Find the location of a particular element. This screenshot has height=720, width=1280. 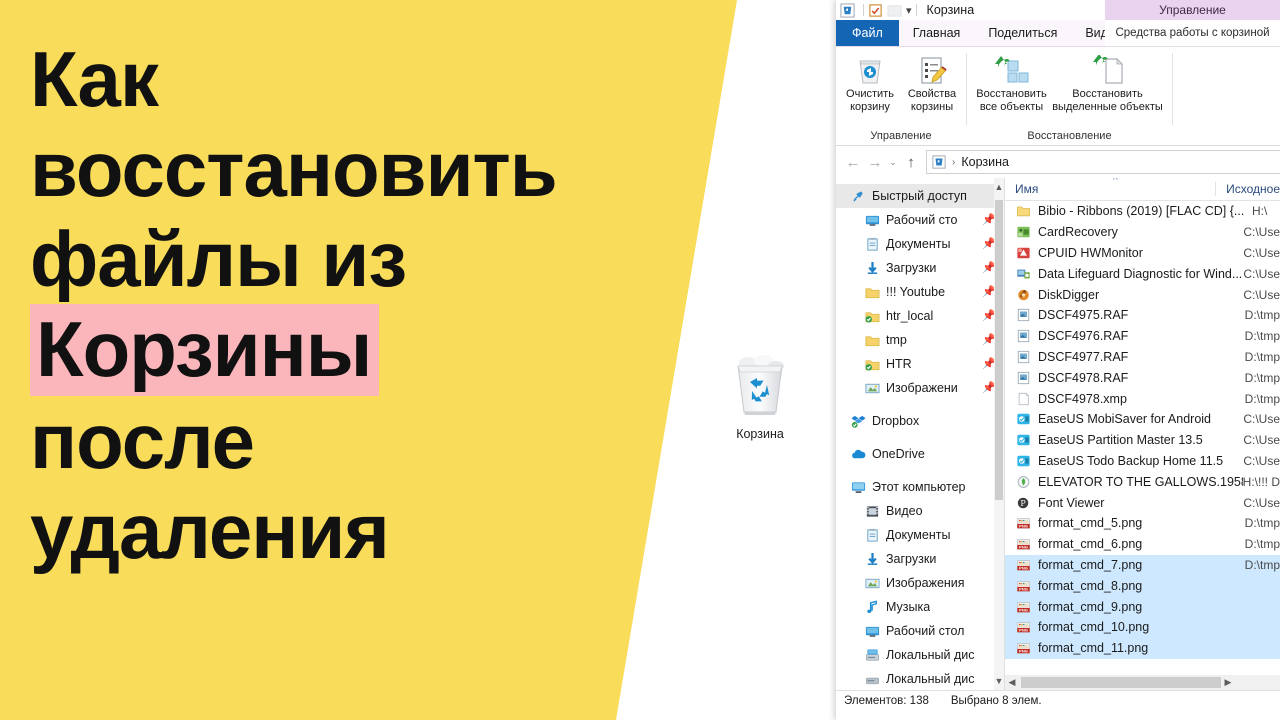

folder-synced-icon is located at coordinates (872, 364).